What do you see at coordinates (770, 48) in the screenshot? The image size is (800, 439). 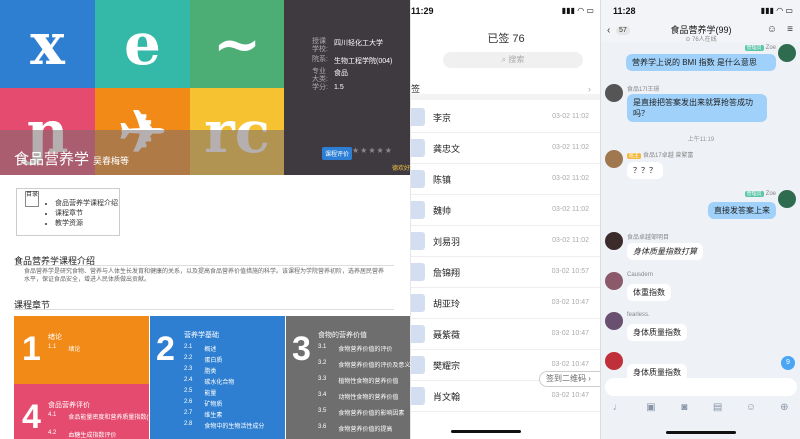 I see `sender-name: Zoe` at bounding box center [770, 48].